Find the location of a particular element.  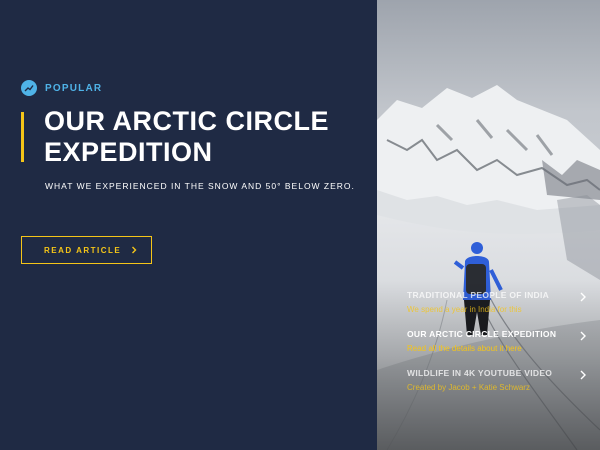

story-title: WILDLIFE IN 4K YOUTUBE VIDEO is located at coordinates (480, 373).